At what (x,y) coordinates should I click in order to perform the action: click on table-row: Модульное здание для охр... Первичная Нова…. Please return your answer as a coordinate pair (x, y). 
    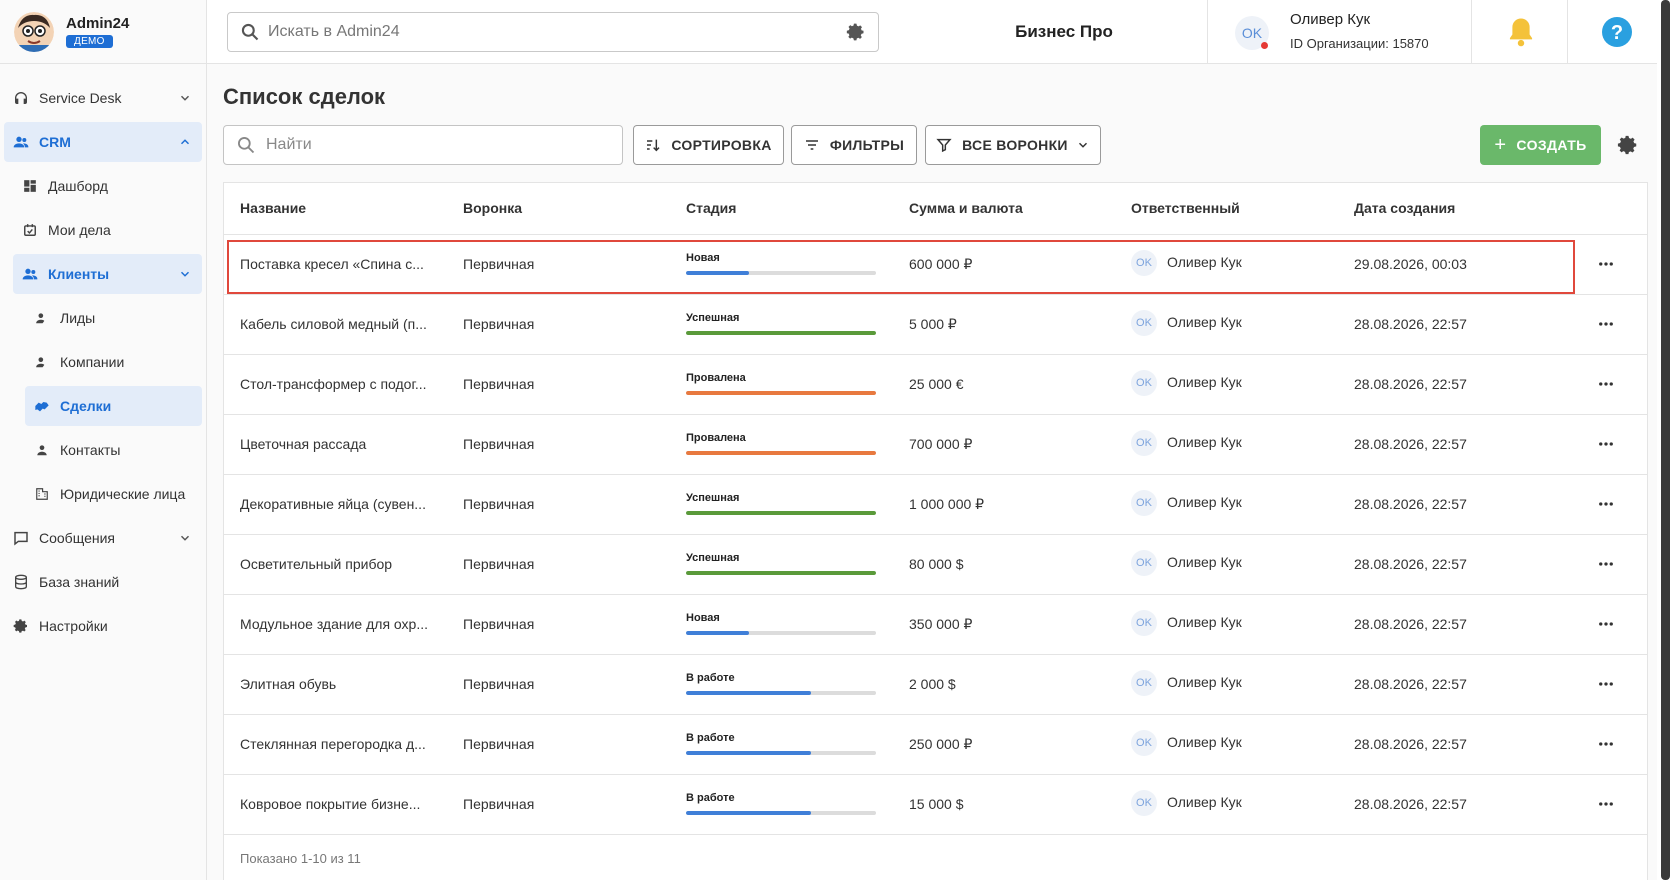
    Looking at the image, I should click on (935, 625).